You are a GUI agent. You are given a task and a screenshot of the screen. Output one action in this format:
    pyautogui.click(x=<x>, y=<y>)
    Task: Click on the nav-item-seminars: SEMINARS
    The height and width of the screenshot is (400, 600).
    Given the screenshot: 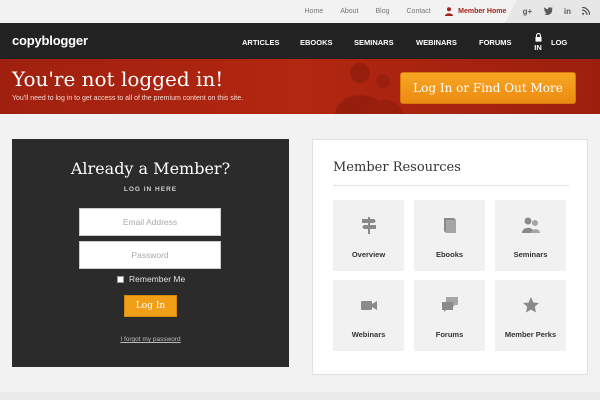 What is the action you would take?
    pyautogui.click(x=374, y=42)
    